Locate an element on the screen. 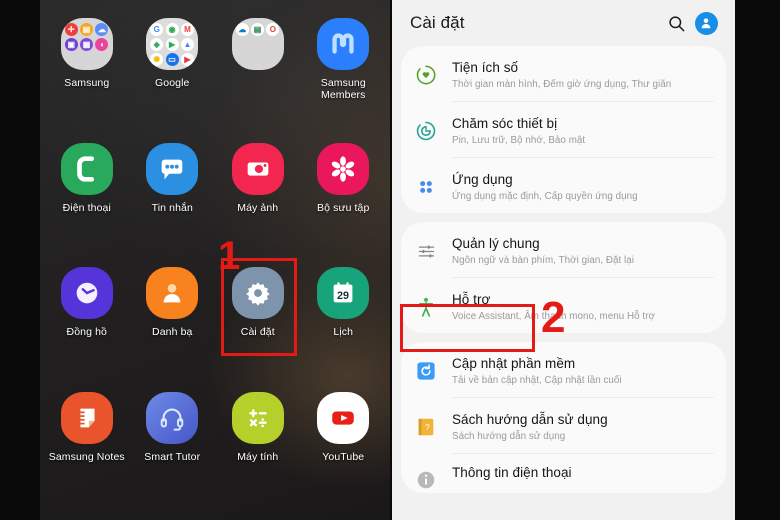  row-title: Hỗ trợ is located at coordinates (471, 299).